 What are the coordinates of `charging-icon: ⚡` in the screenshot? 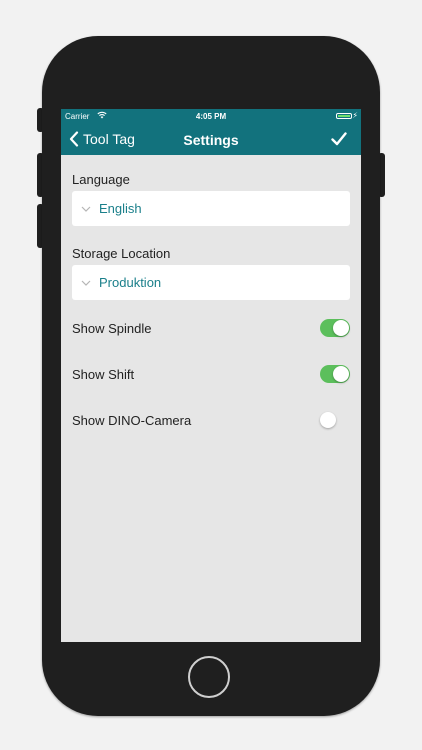 It's located at (355, 115).